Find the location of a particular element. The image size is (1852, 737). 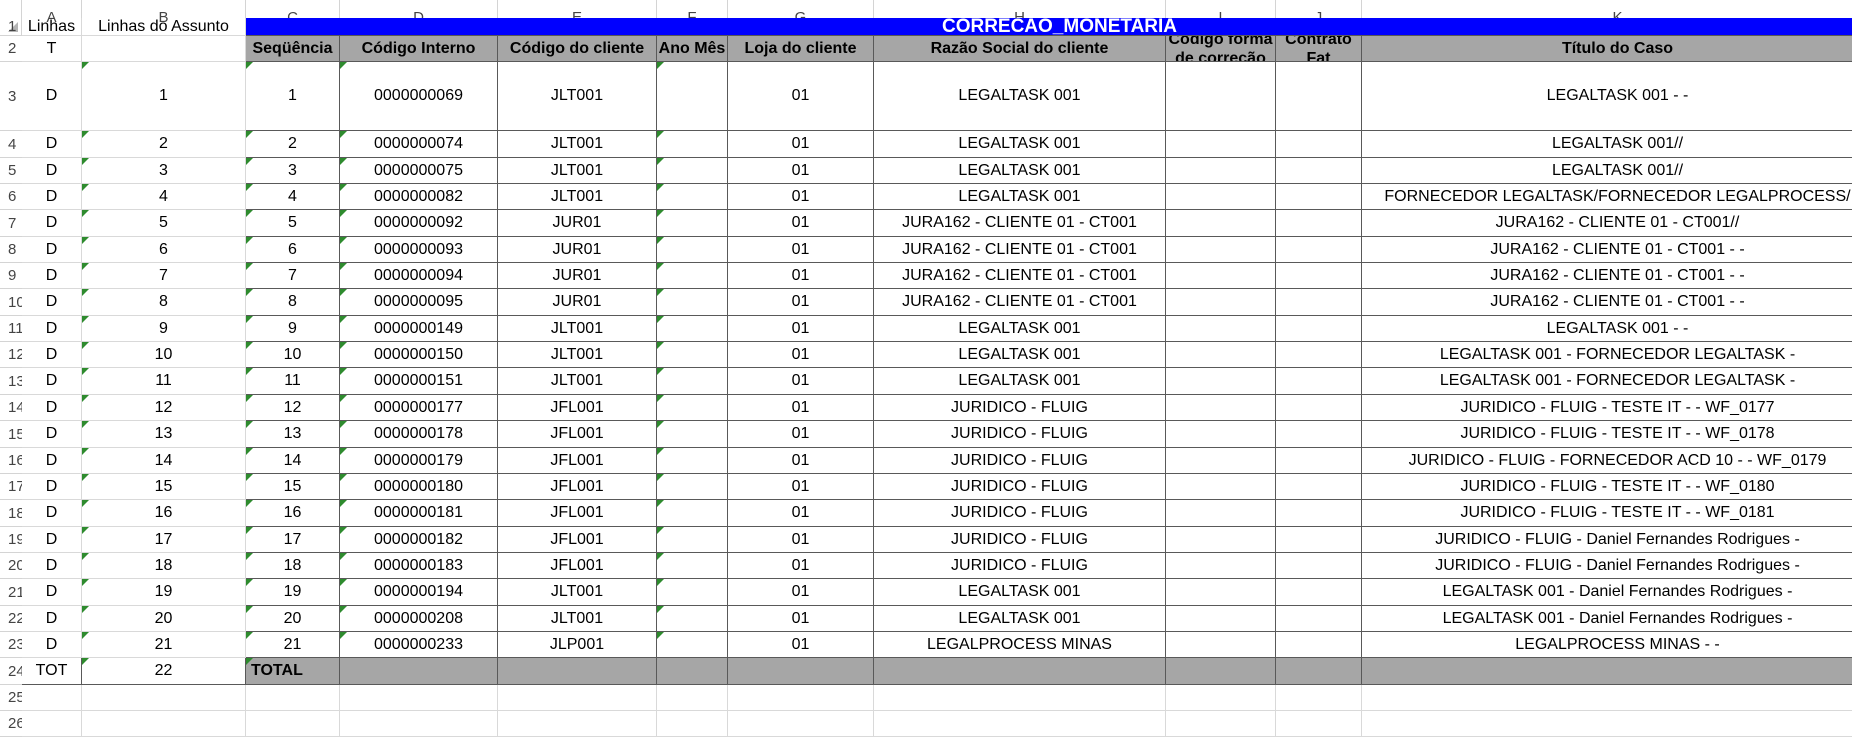

row-header-13: 13 is located at coordinates (11, 381).